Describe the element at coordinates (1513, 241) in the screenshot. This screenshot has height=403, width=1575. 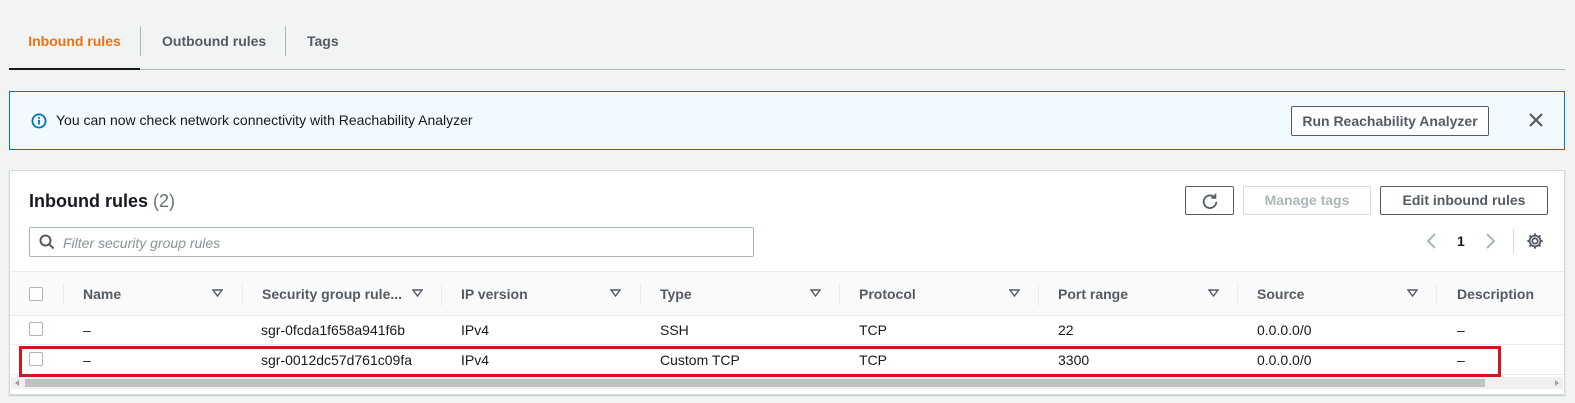
I see `pager-divider` at that location.